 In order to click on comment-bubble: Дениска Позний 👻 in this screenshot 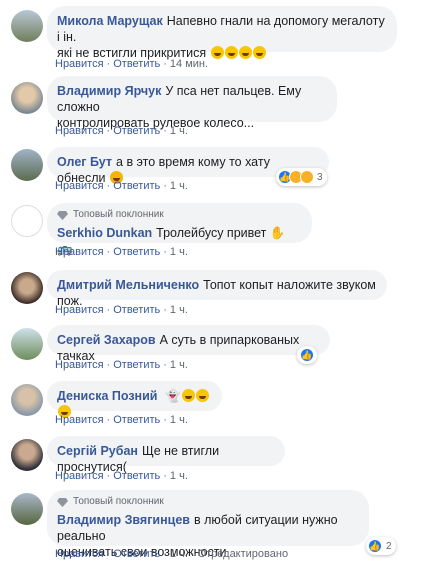, I will do `click(134, 399)`.